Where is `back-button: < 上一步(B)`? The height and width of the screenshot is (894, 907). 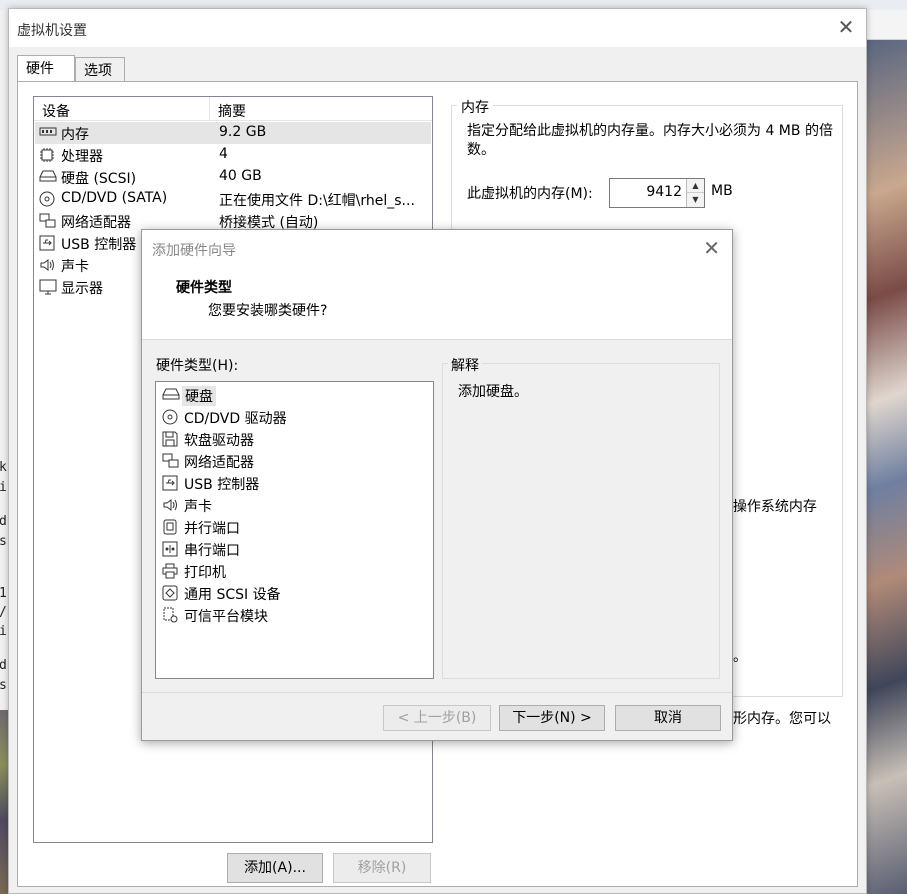 back-button: < 上一步(B) is located at coordinates (437, 718).